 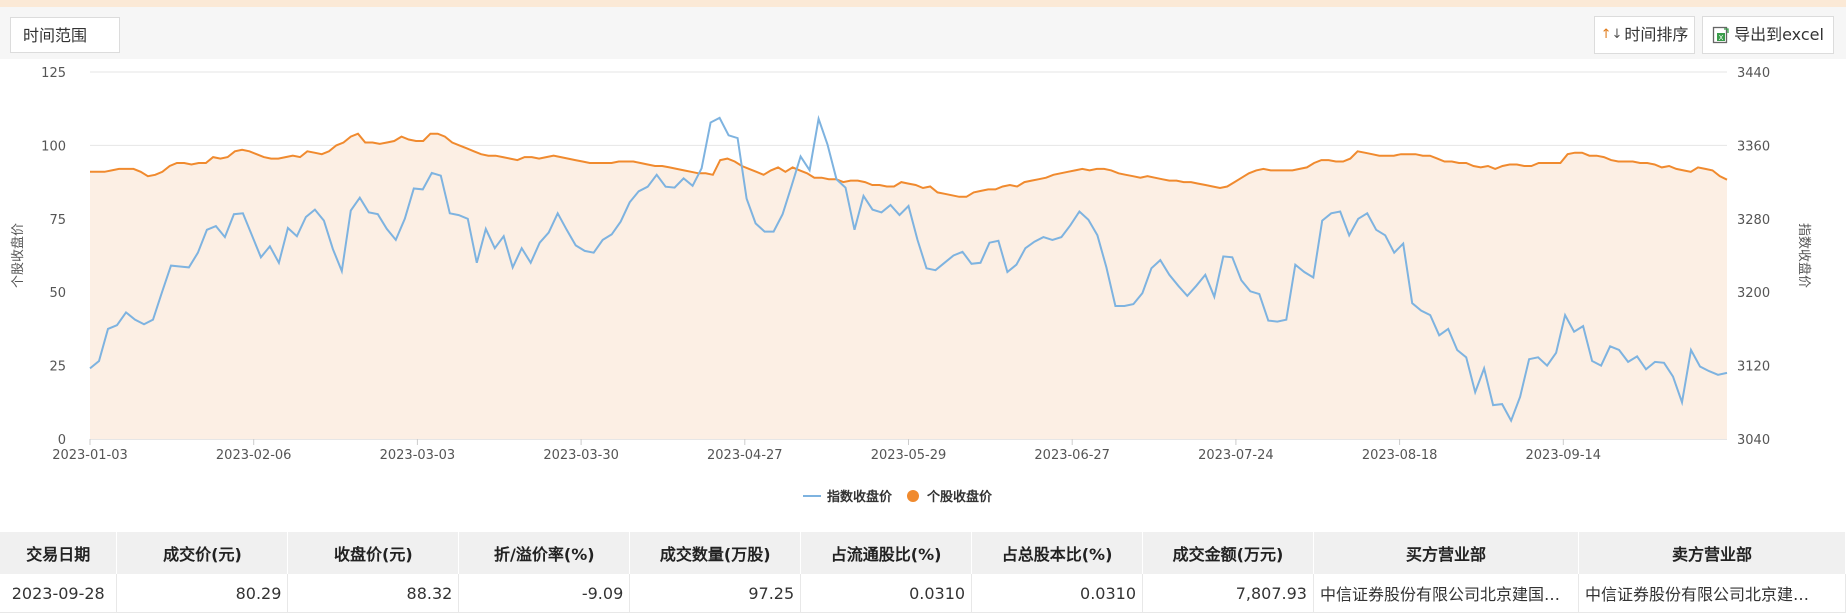 What do you see at coordinates (418, 455) in the screenshot?
I see `x-axis-tick-label: 2023-03-03` at bounding box center [418, 455].